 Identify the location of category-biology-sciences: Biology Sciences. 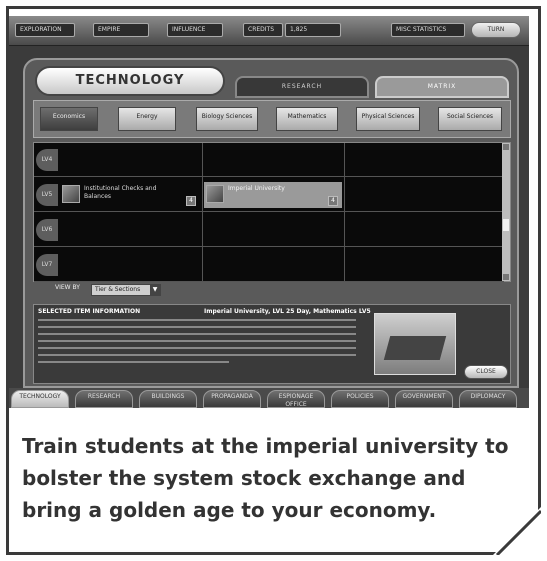
(227, 119).